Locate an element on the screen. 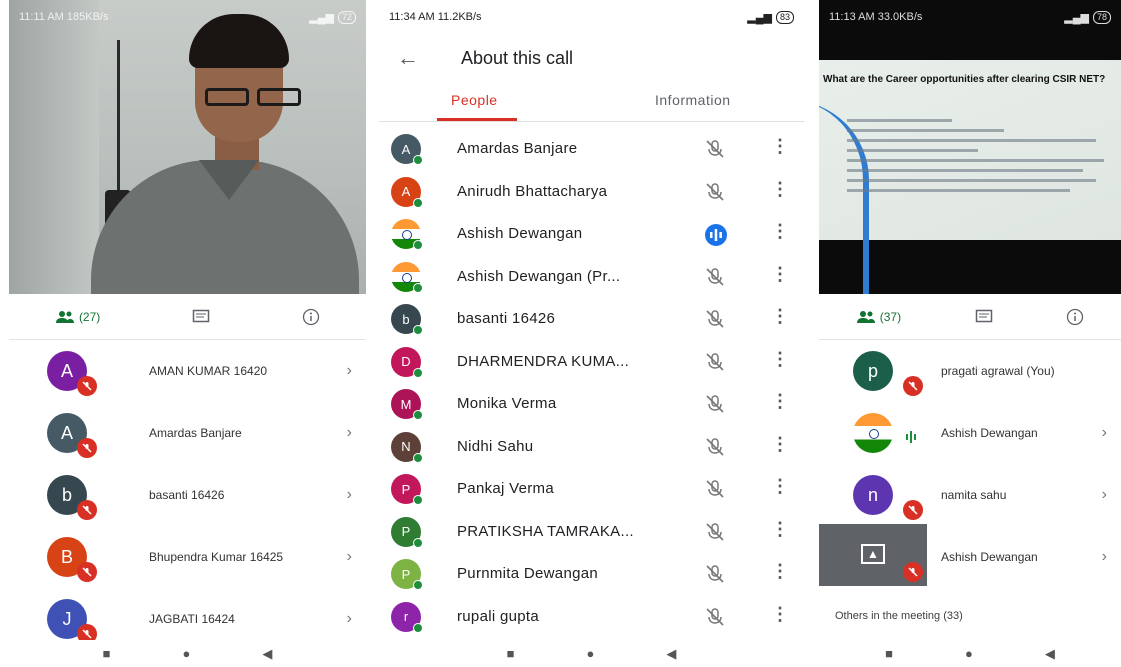 The width and height of the screenshot is (1121, 667). avatar: n is located at coordinates (873, 495).